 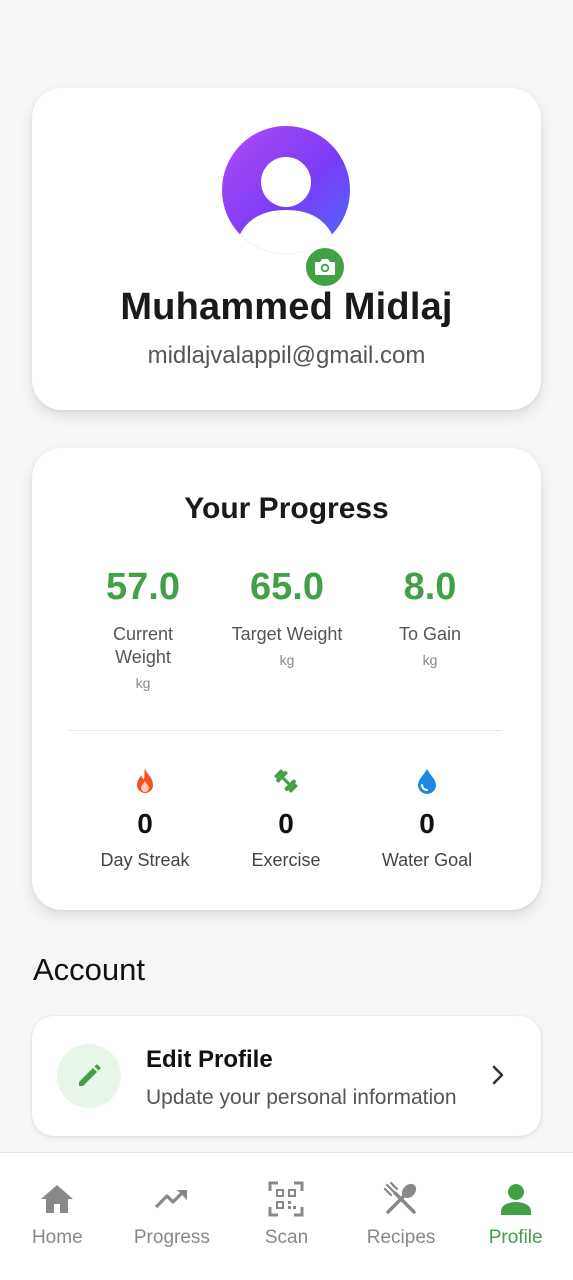 I want to click on nav-recipes: Recipes, so click(x=401, y=1216).